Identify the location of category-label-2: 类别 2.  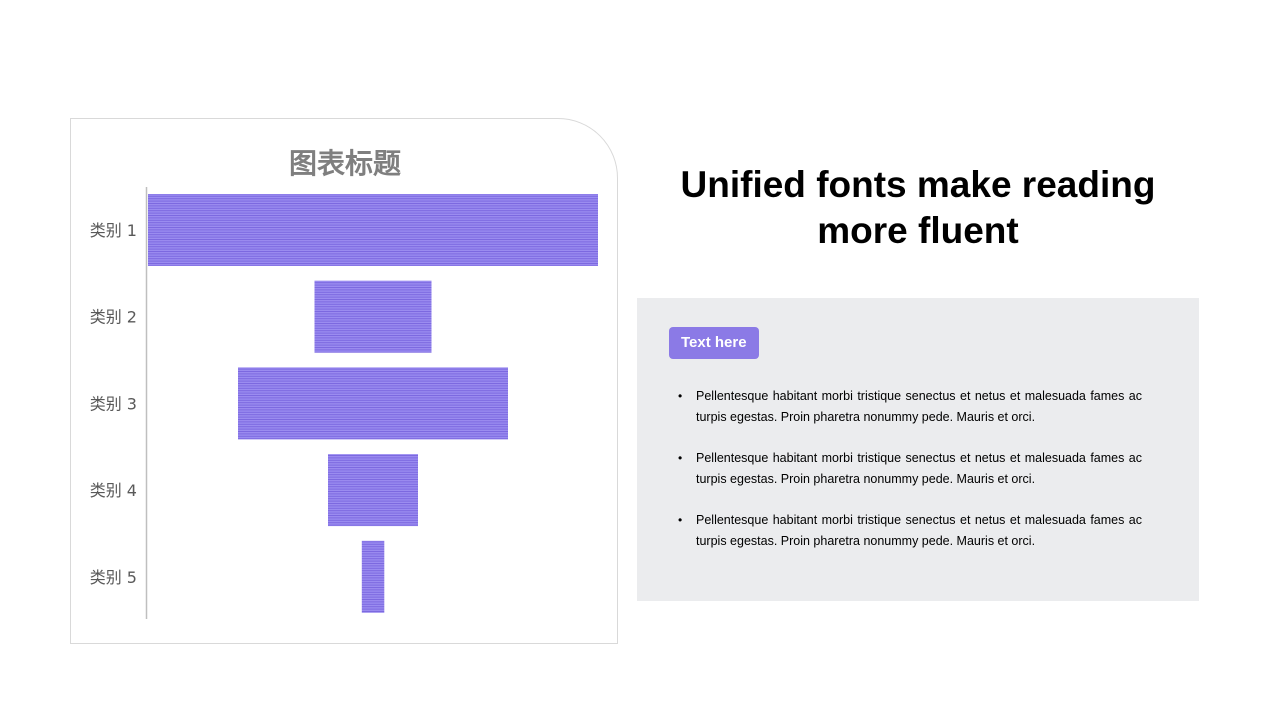
(113, 317).